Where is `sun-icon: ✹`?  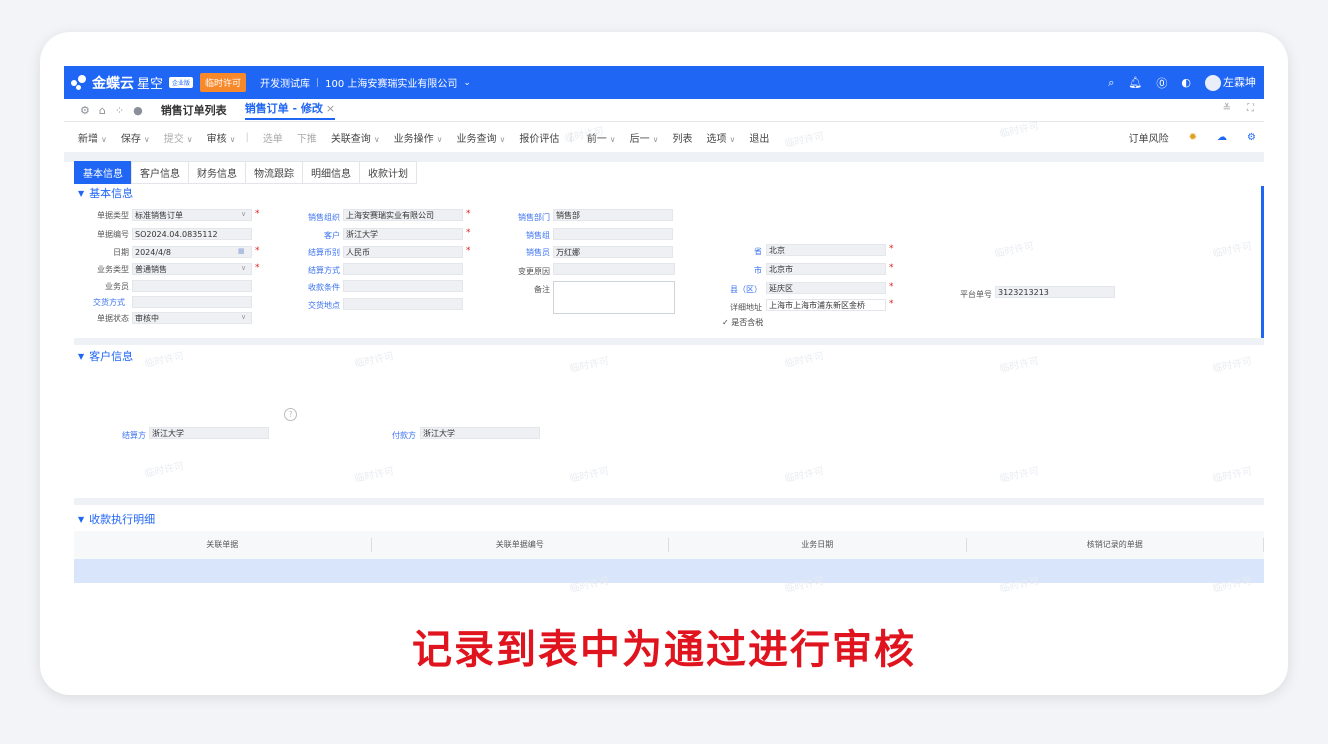 sun-icon: ✹ is located at coordinates (1193, 137).